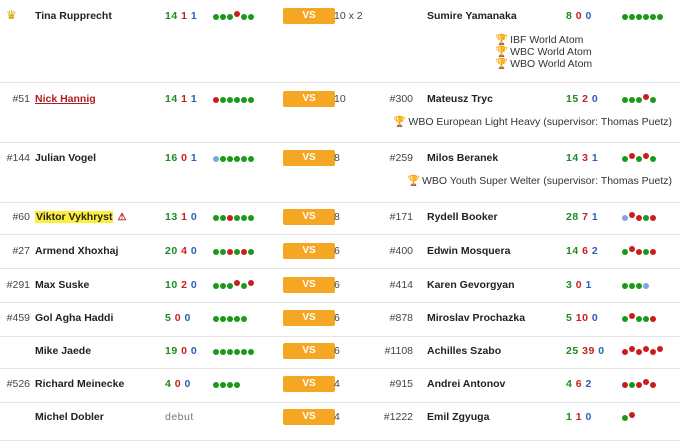 The image size is (680, 441). What do you see at coordinates (194, 16) in the screenshot?
I see `record-draws: 1` at bounding box center [194, 16].